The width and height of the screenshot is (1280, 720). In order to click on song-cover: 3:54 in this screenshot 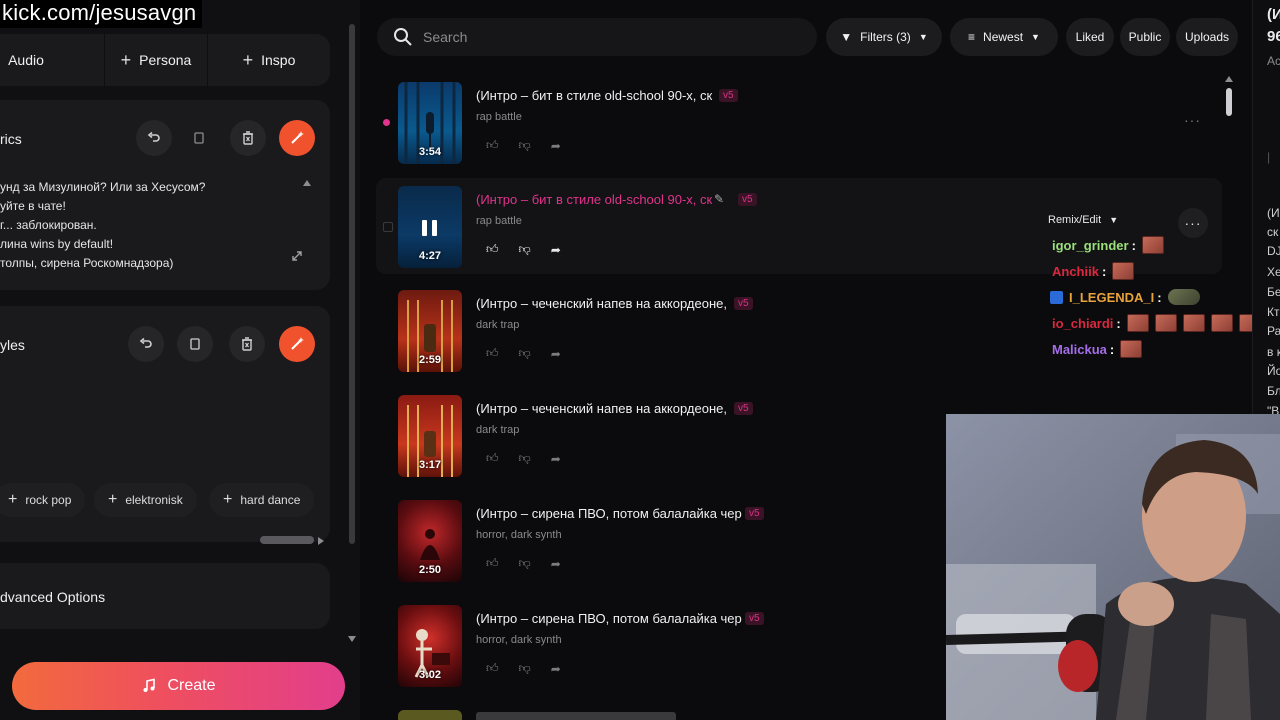, I will do `click(430, 123)`.